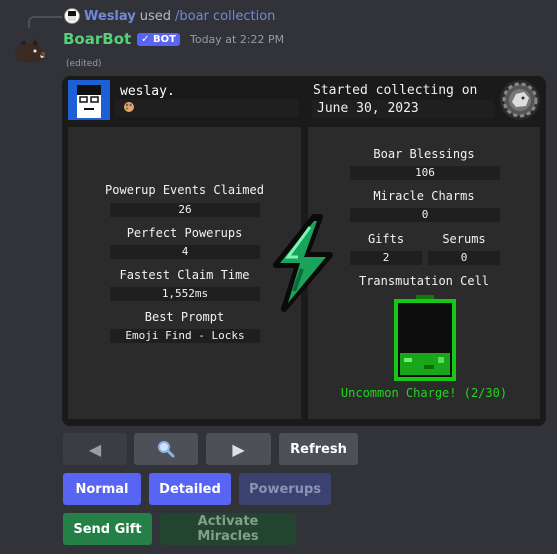 This screenshot has width=557, height=554. Describe the element at coordinates (129, 107) in the screenshot. I see `palette-badge-icon` at that location.